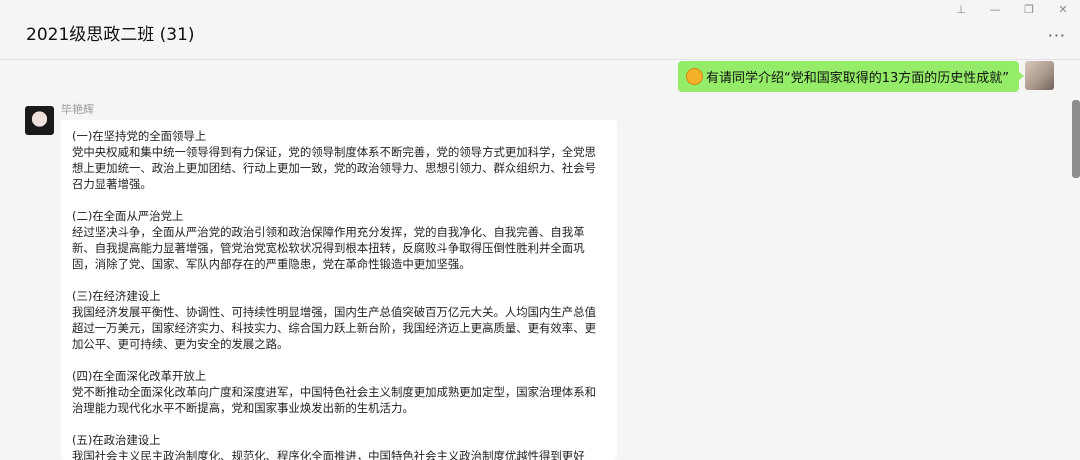 This screenshot has height=460, width=1080. What do you see at coordinates (1012, 9) in the screenshot?
I see `window-controls: ⊥ — ❐ ✕` at bounding box center [1012, 9].